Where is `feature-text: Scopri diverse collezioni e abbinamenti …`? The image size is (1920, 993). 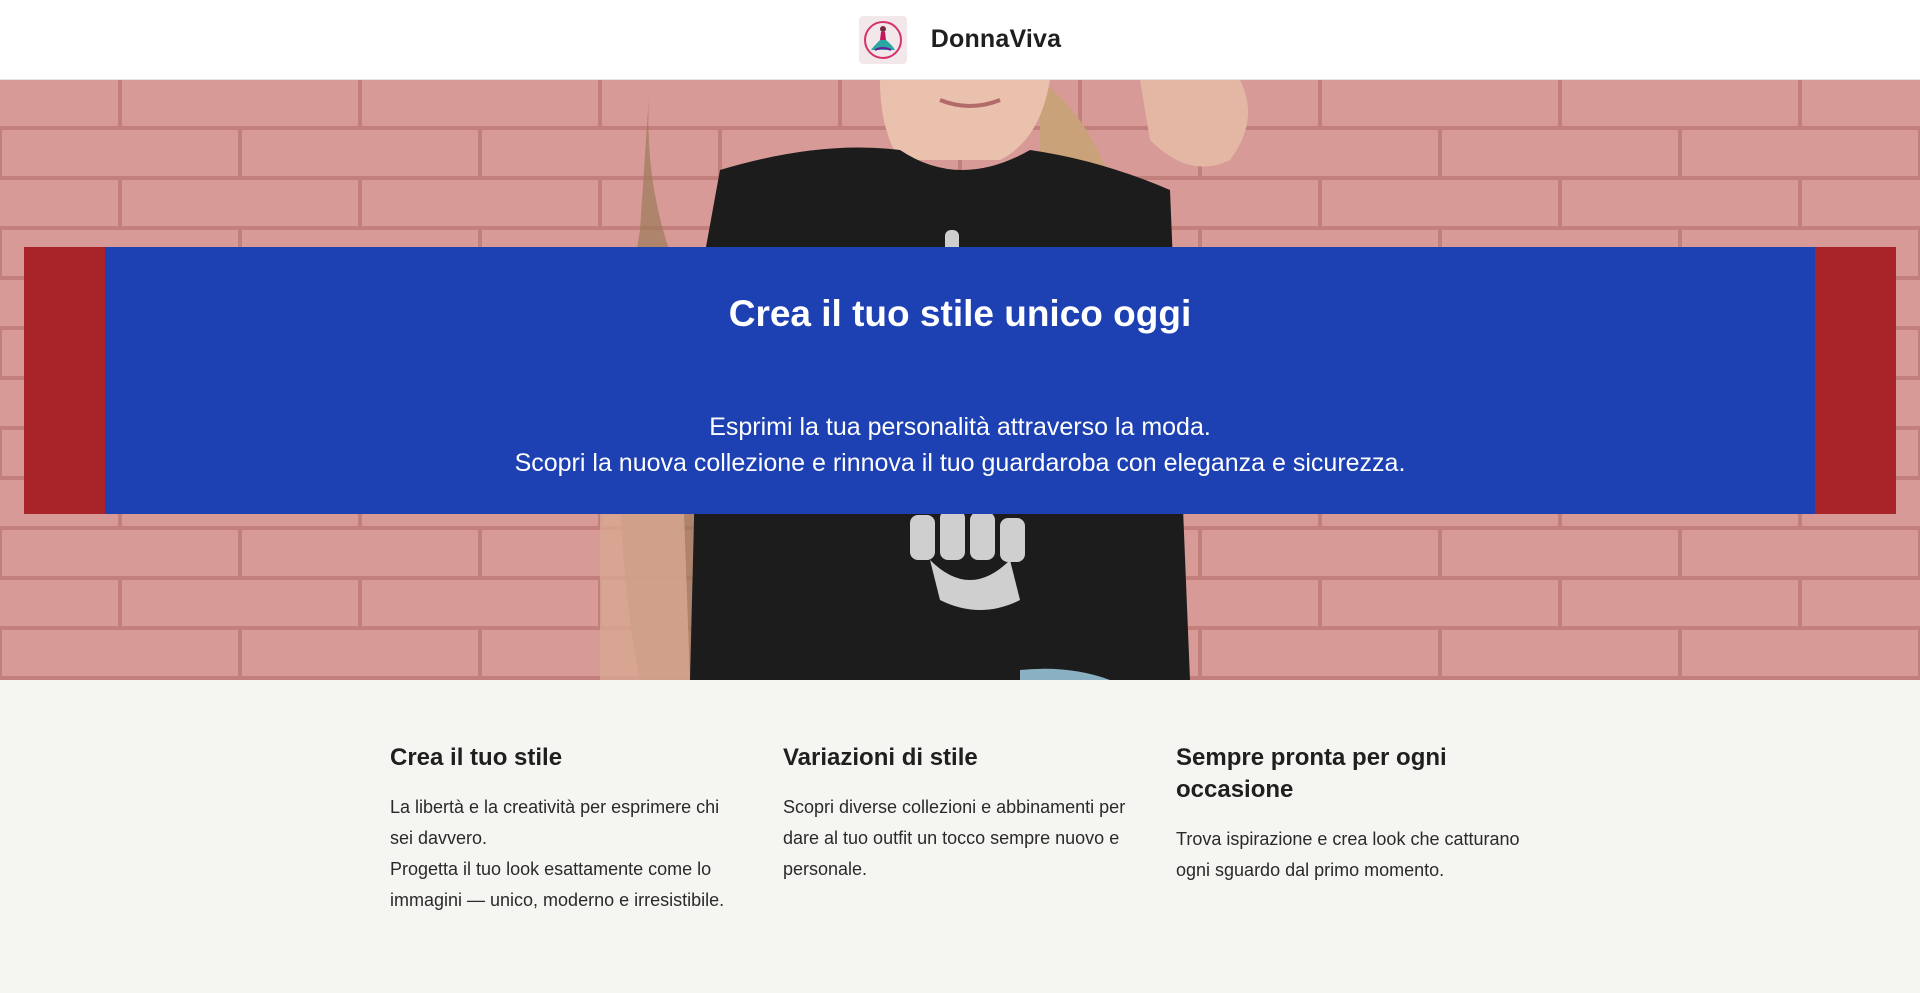 feature-text: Scopri diverse collezioni e abbinamenti … is located at coordinates (954, 838).